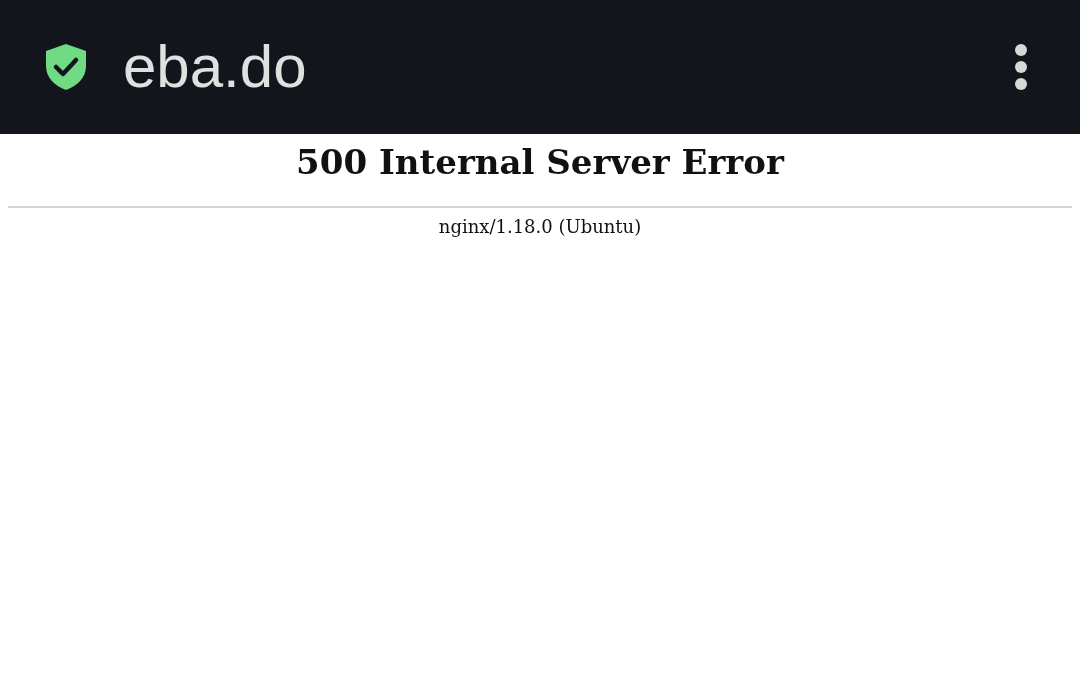 The height and width of the screenshot is (679, 1080). Describe the element at coordinates (1021, 67) in the screenshot. I see `menu-icon` at that location.